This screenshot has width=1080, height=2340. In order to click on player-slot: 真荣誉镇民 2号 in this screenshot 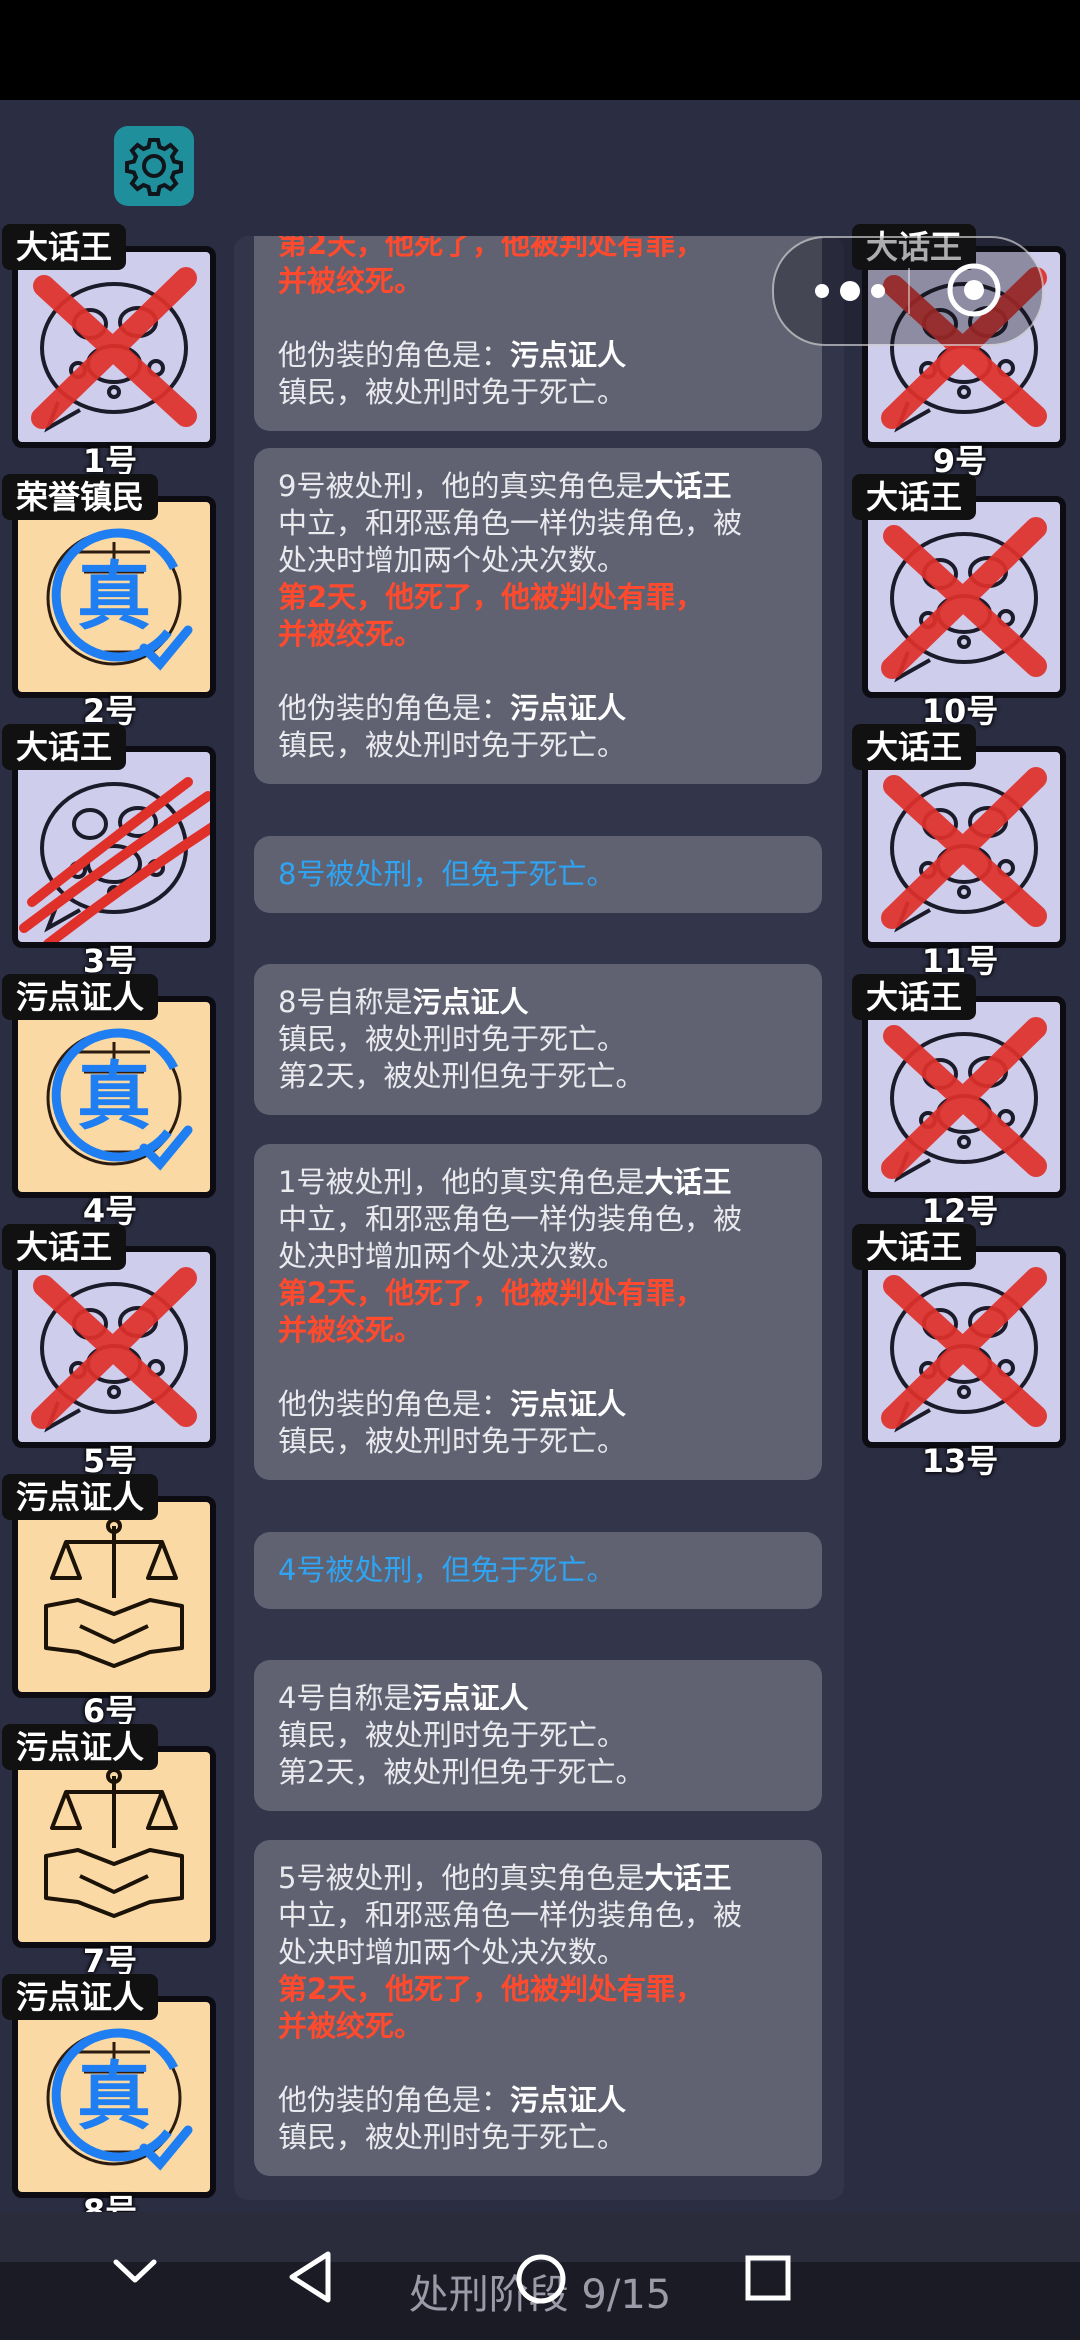, I will do `click(110, 603)`.